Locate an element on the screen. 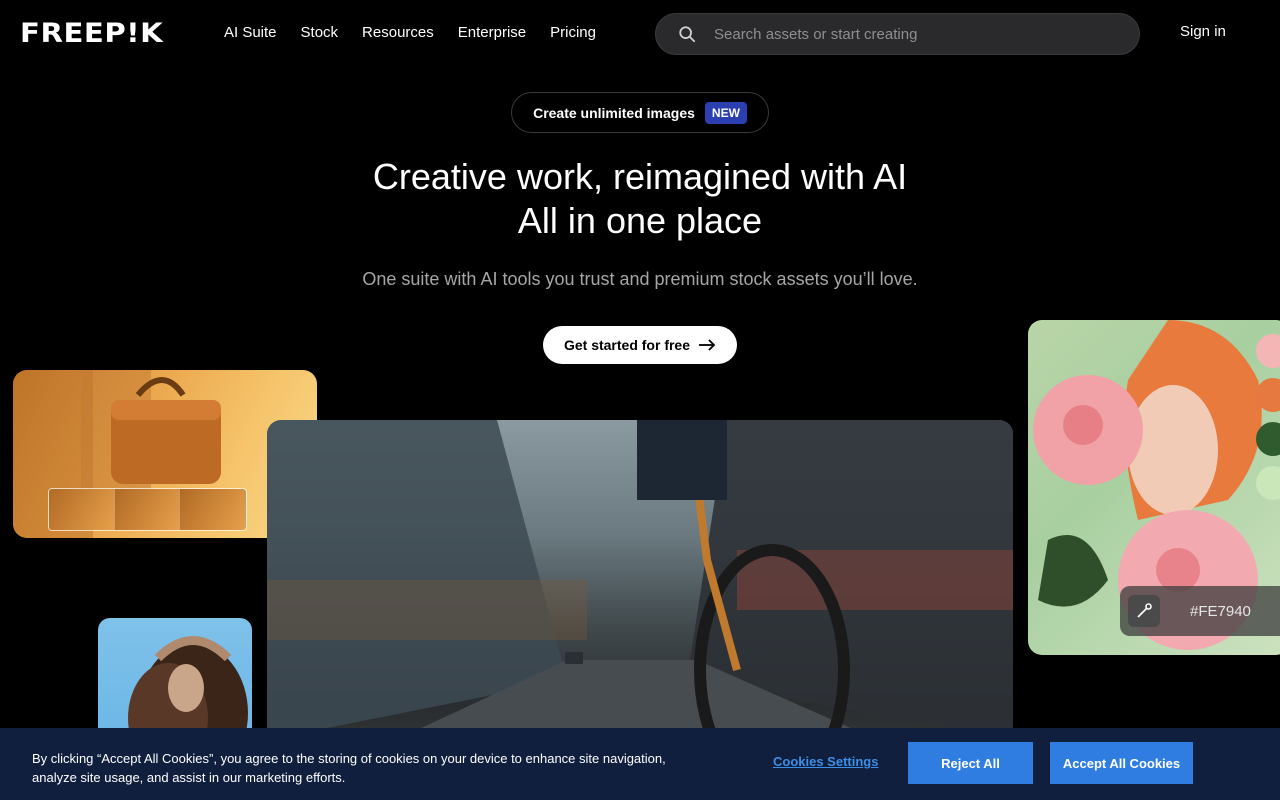  new-badge: NEW is located at coordinates (725, 112).